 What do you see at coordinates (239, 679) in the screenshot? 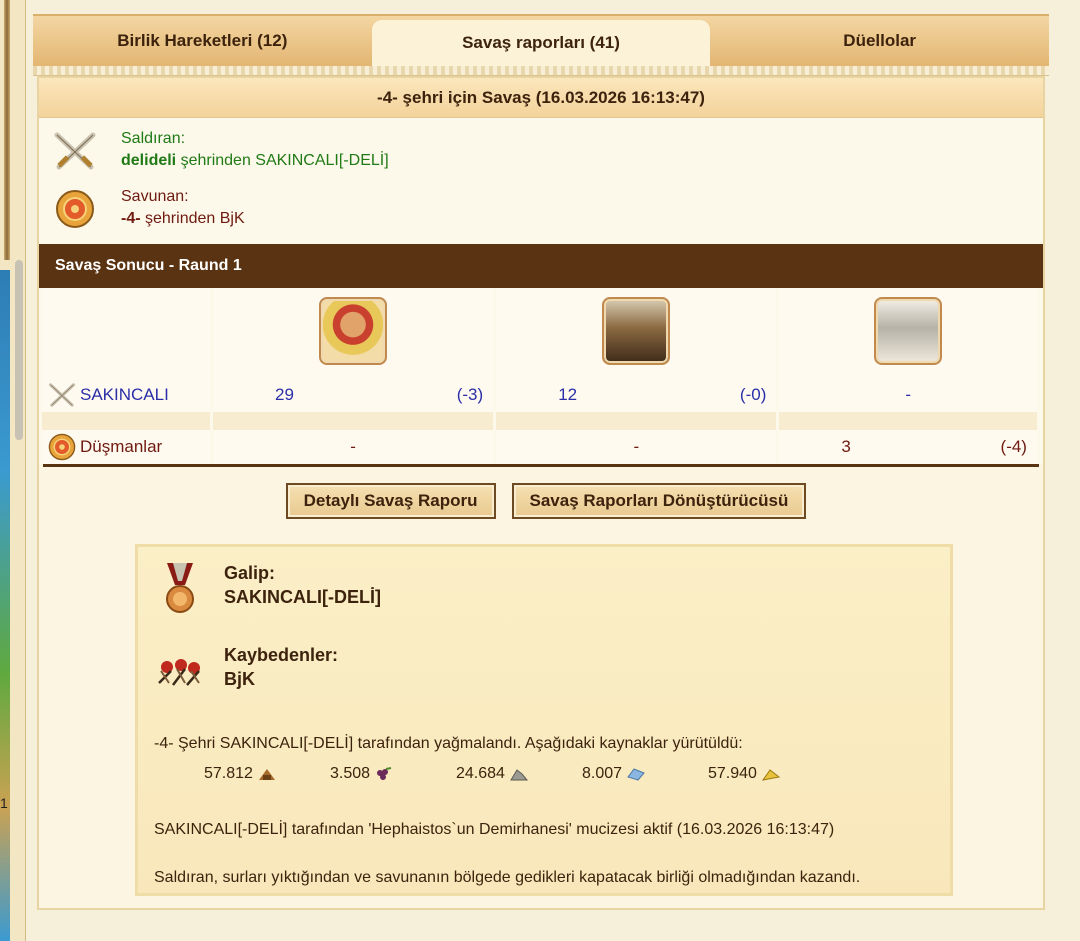
I see `loser-name: BjK` at bounding box center [239, 679].